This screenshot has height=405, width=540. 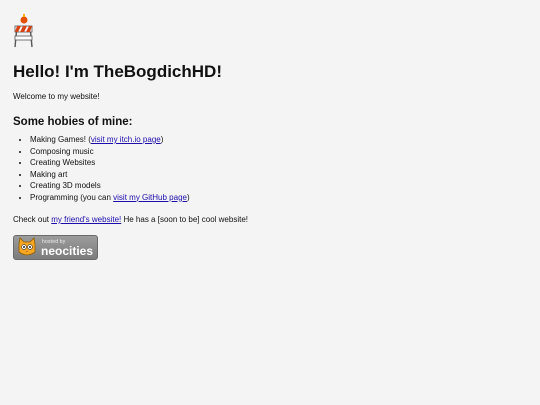 What do you see at coordinates (126, 139) in the screenshot?
I see `itchio-link: visit my itch.io page` at bounding box center [126, 139].